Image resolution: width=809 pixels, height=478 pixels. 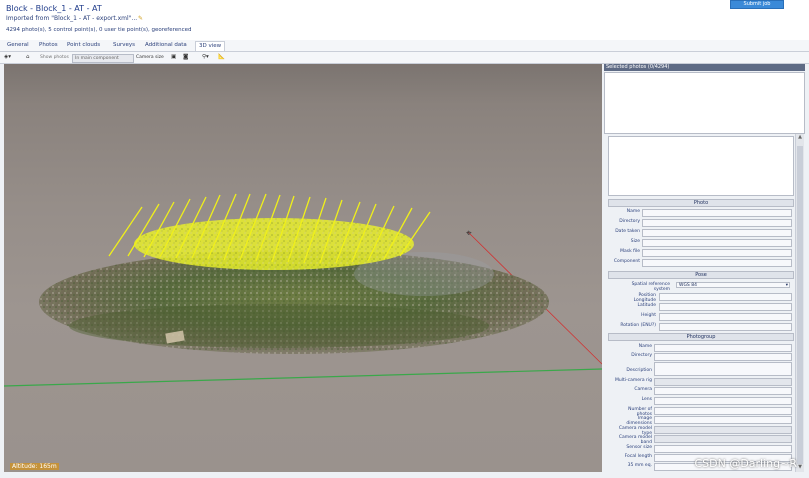 I want to click on height-field, so click(x=725, y=317).